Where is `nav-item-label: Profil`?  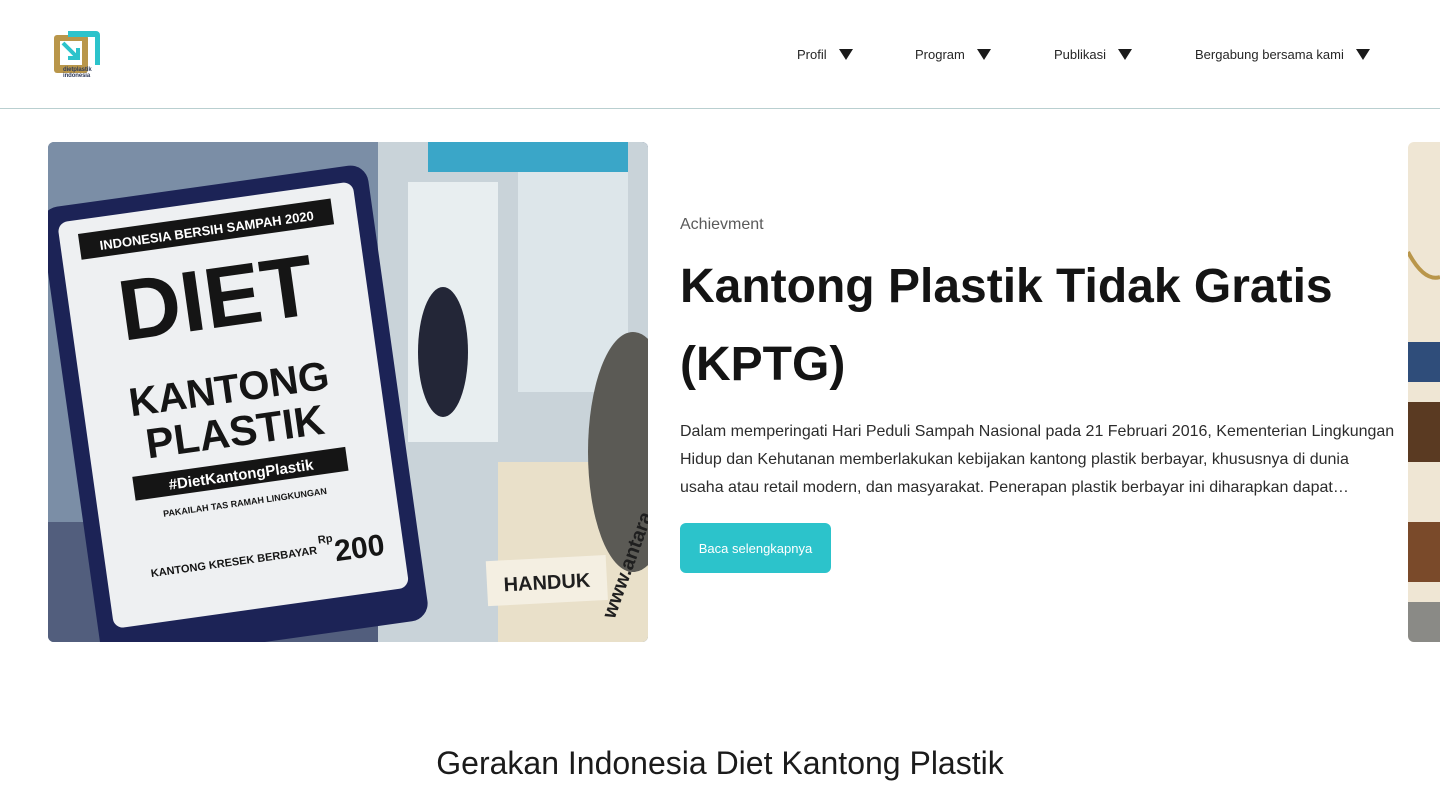 nav-item-label: Profil is located at coordinates (812, 54).